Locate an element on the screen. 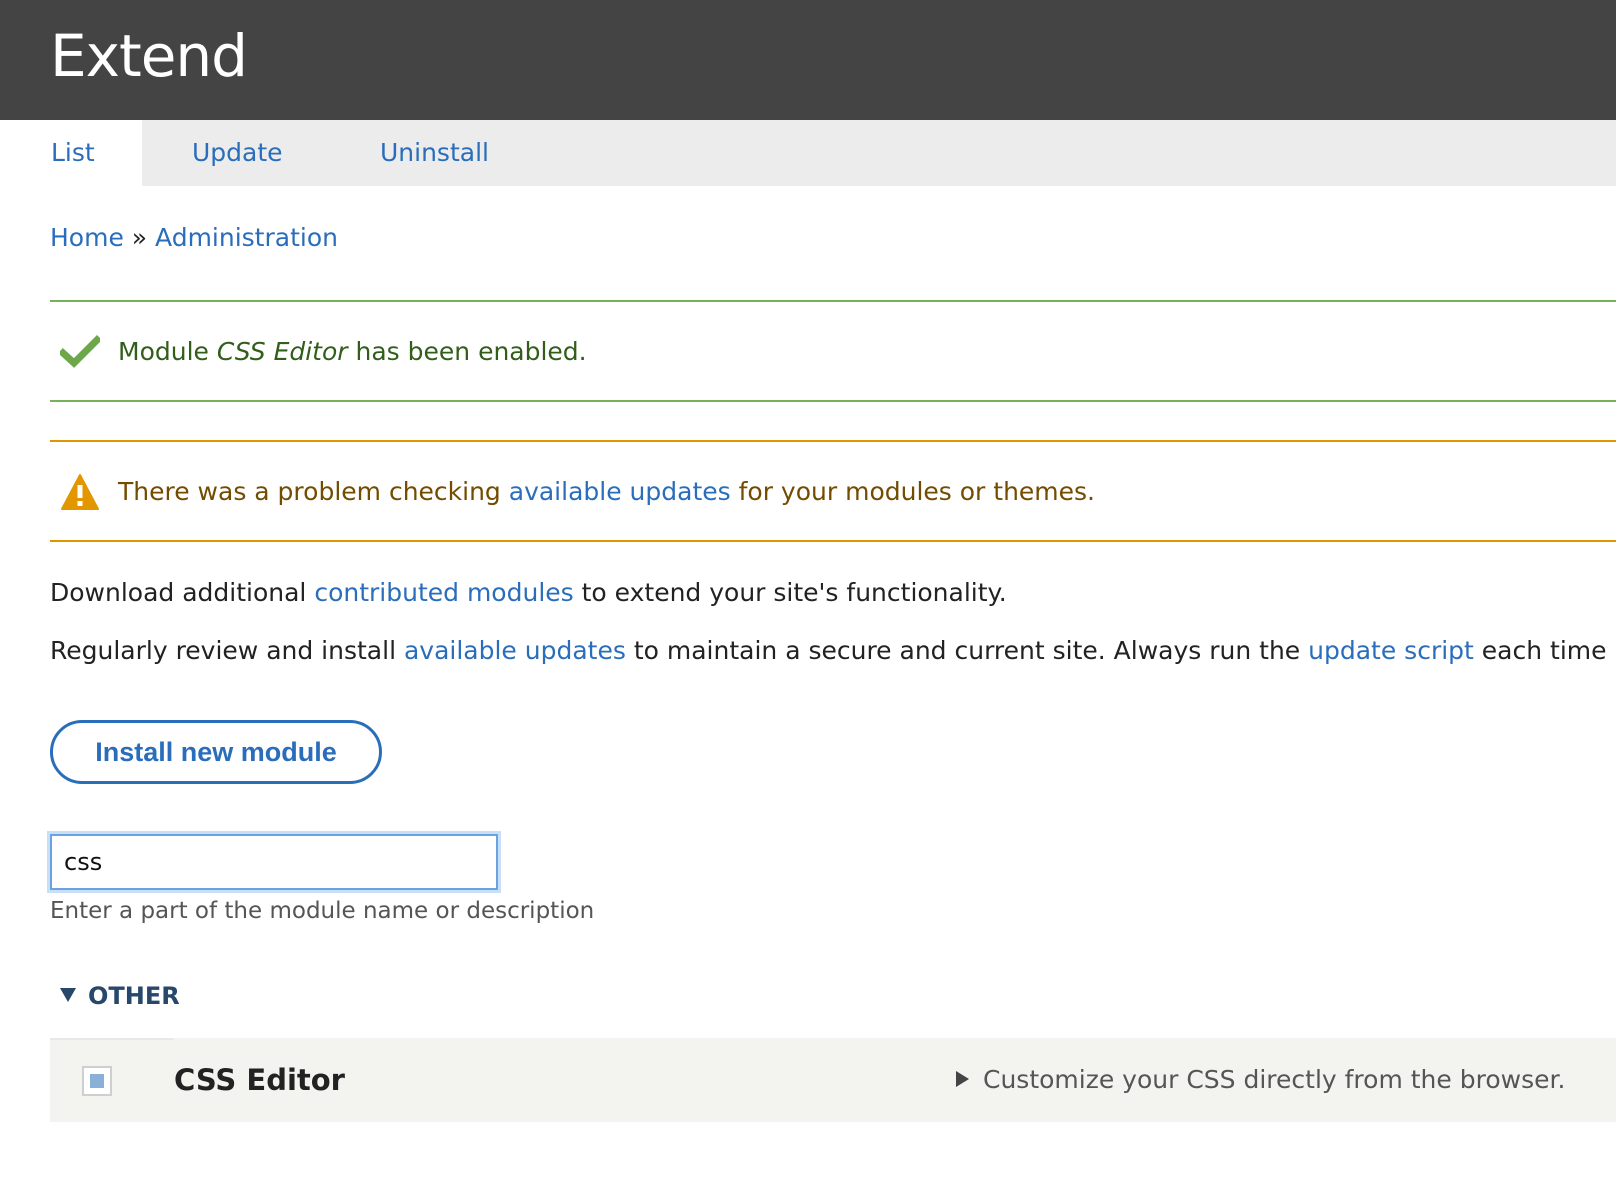  group-label: OTHER is located at coordinates (134, 996).